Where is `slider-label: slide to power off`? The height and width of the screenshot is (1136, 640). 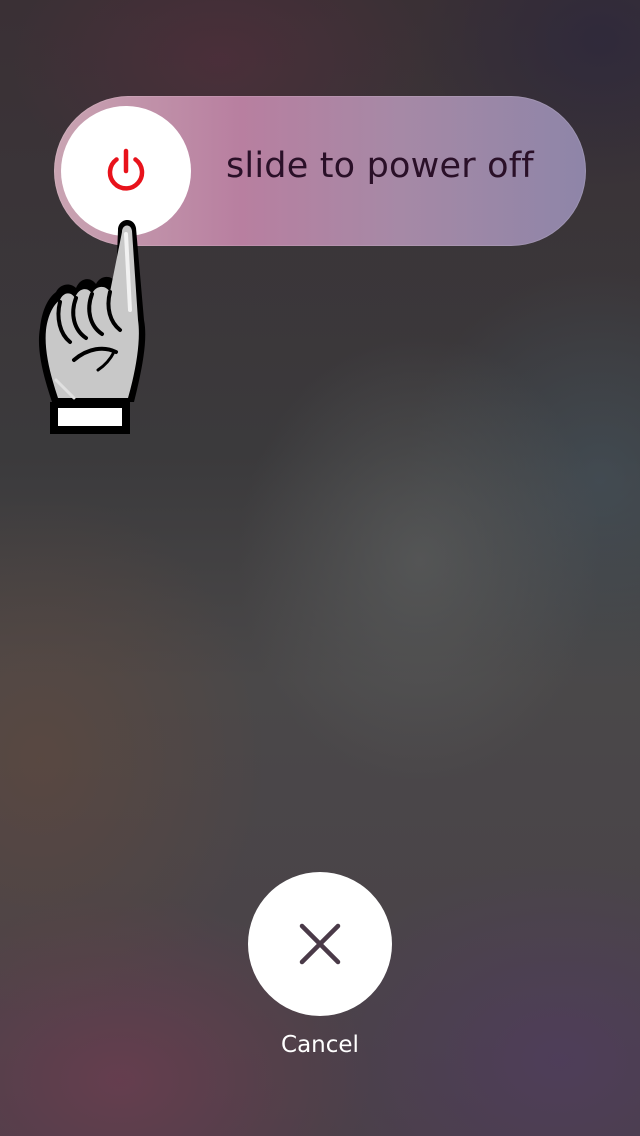 slider-label: slide to power off is located at coordinates (380, 166).